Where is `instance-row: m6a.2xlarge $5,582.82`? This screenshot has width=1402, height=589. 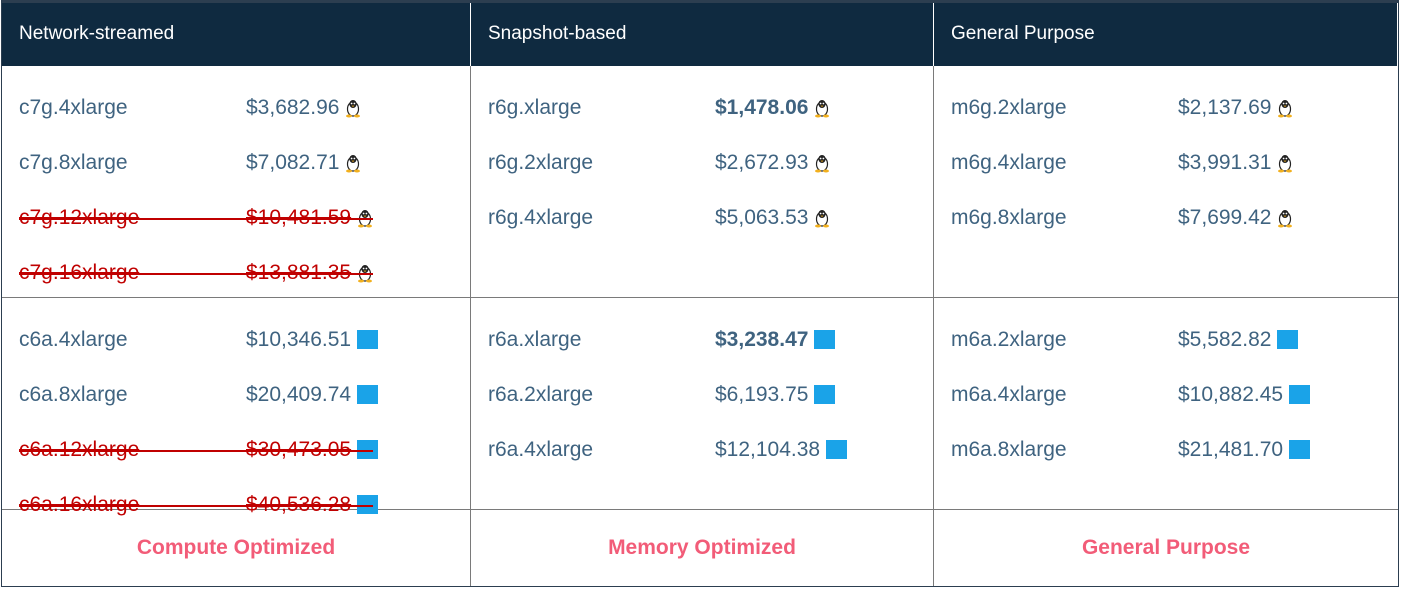 instance-row: m6a.2xlarge $5,582.82 is located at coordinates (1166, 339).